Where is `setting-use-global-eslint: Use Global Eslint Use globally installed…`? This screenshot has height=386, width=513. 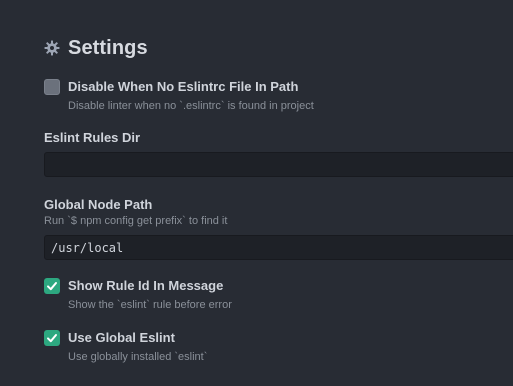
setting-use-global-eslint: Use Global Eslint Use globally installed… is located at coordinates (125, 346).